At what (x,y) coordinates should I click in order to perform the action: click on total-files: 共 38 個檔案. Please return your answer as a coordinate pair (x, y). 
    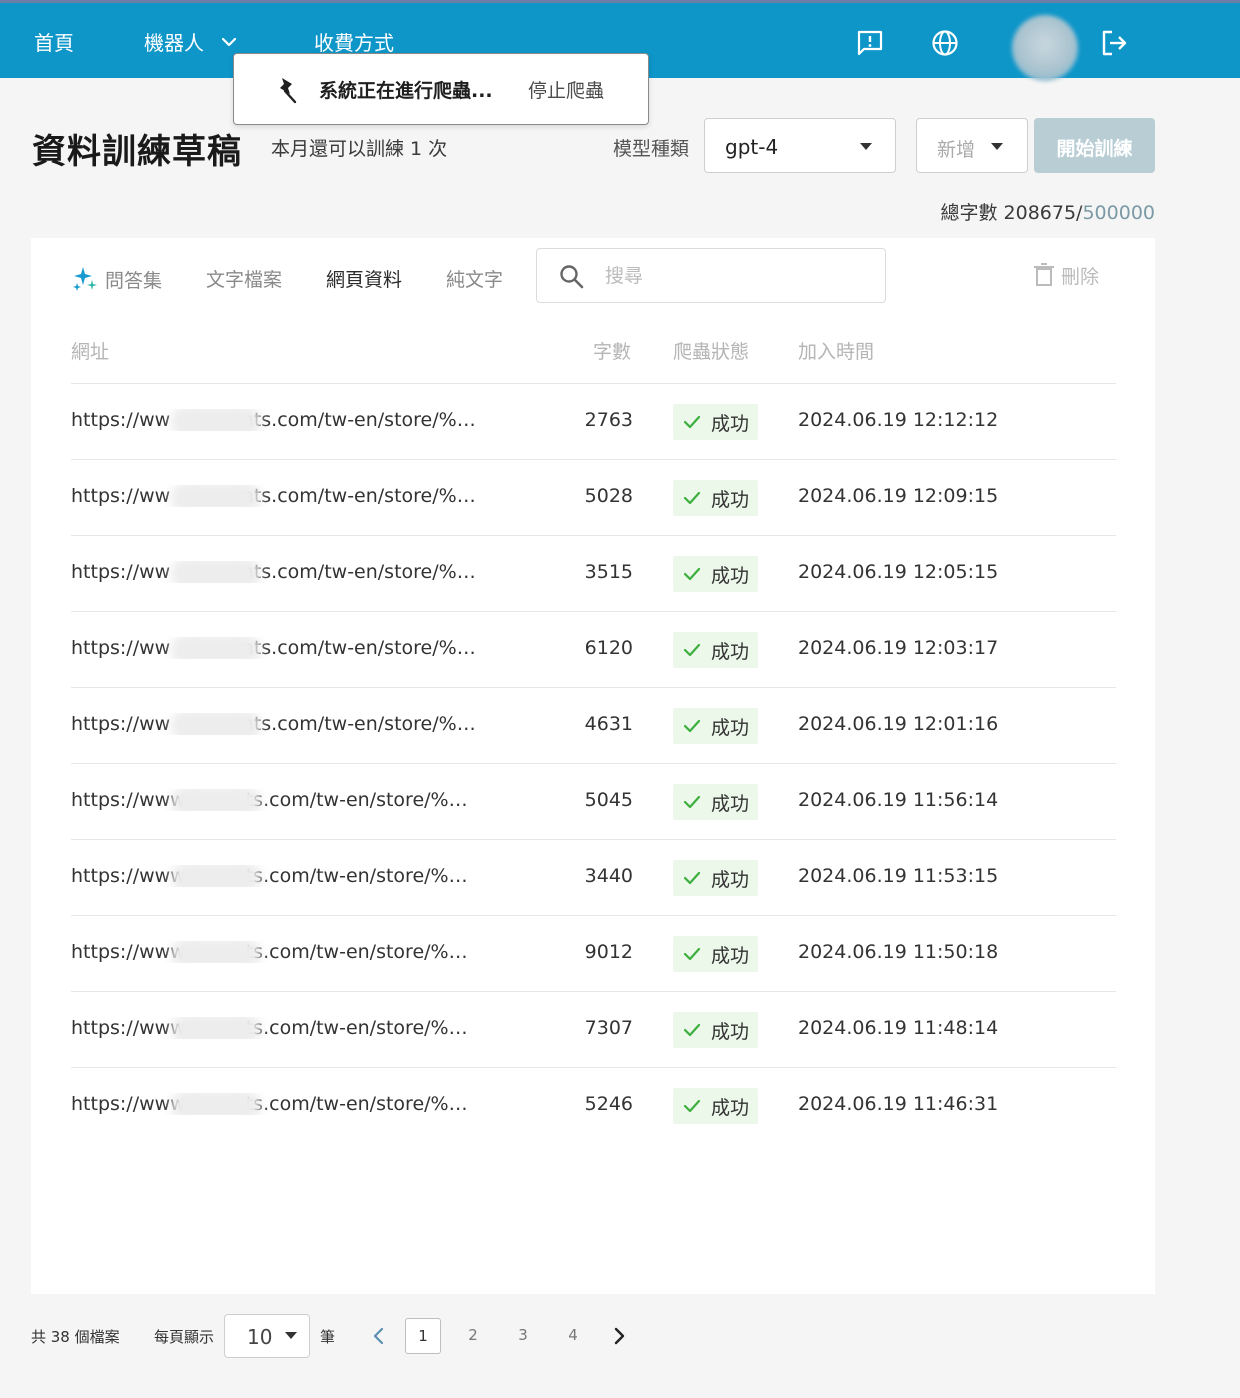
    Looking at the image, I should click on (75, 1337).